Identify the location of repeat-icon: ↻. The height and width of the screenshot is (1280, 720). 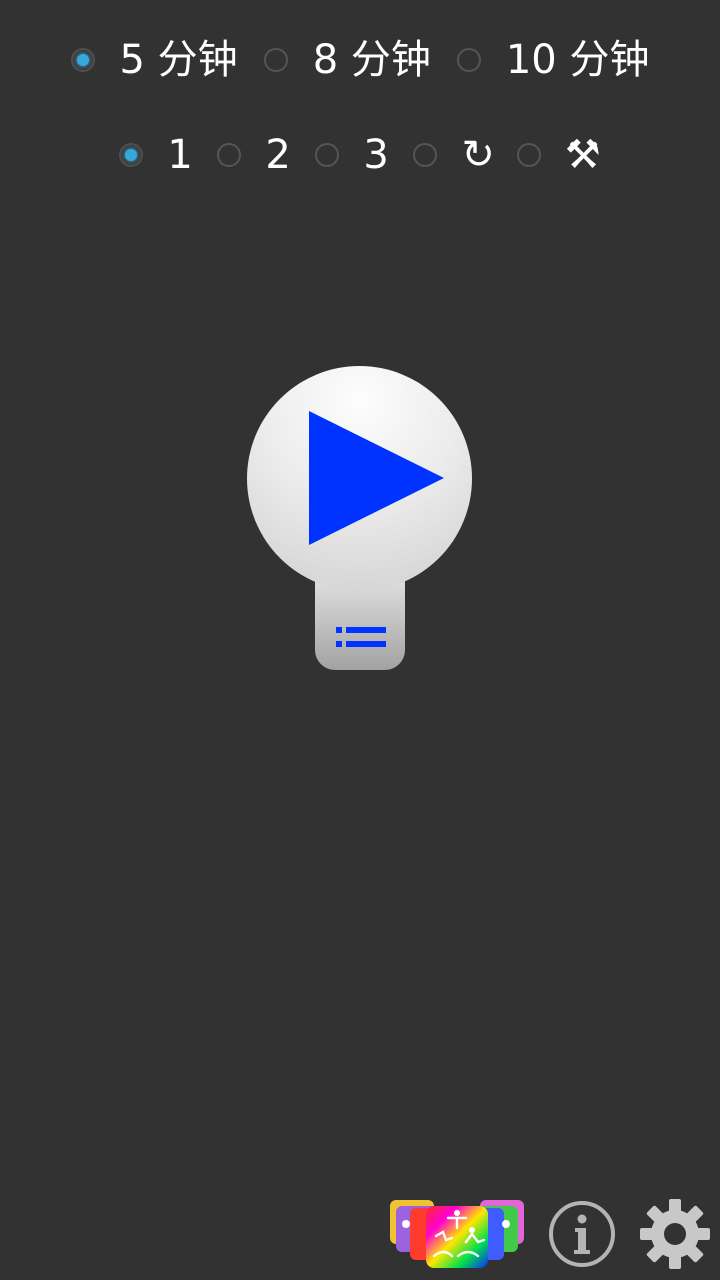
(478, 155).